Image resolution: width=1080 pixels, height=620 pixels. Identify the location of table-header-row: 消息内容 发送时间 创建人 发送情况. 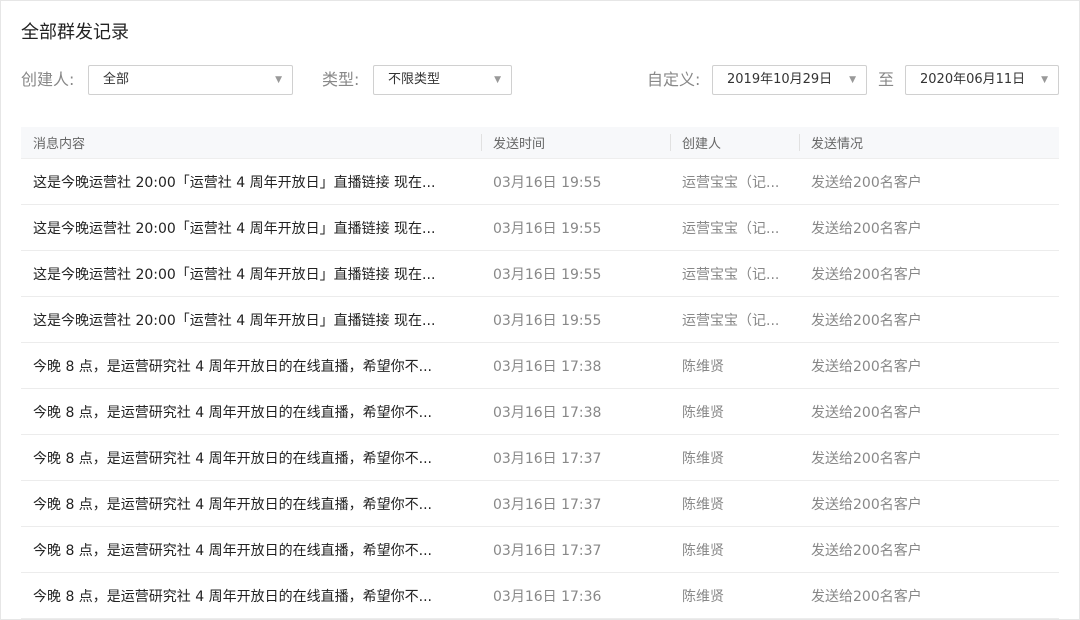
(540, 143).